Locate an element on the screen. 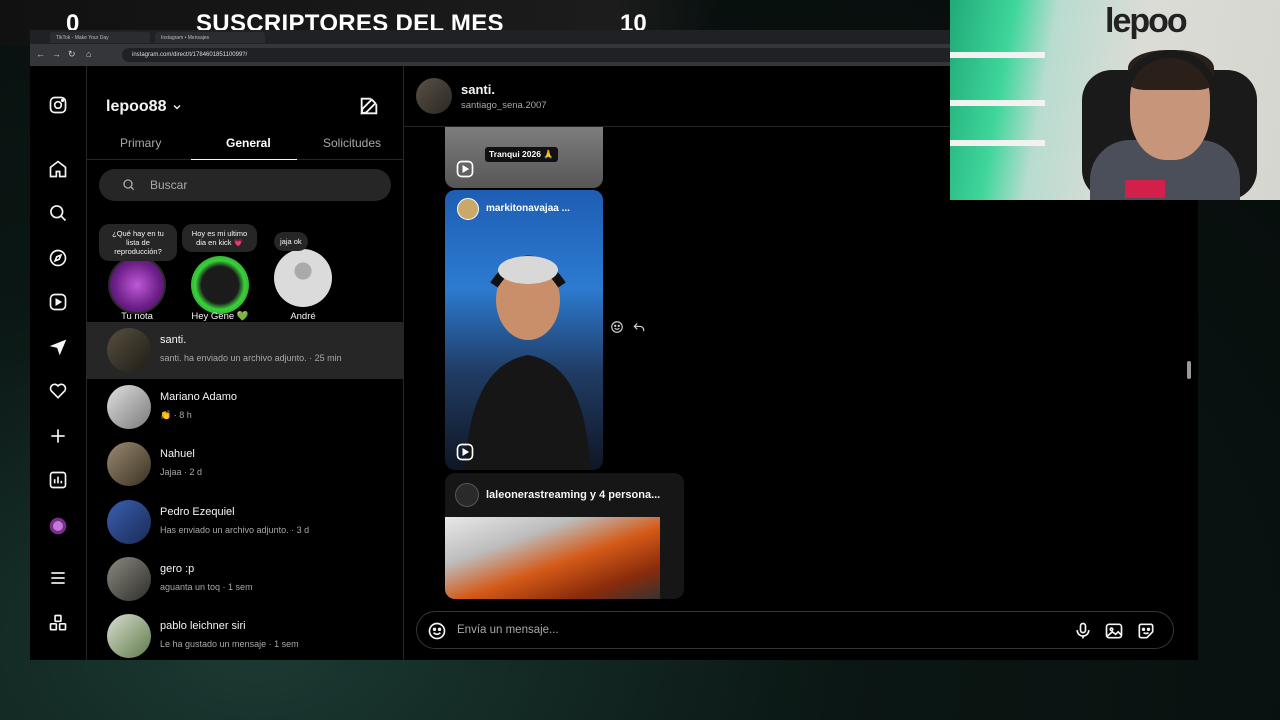  shared-post-image is located at coordinates (552, 558).